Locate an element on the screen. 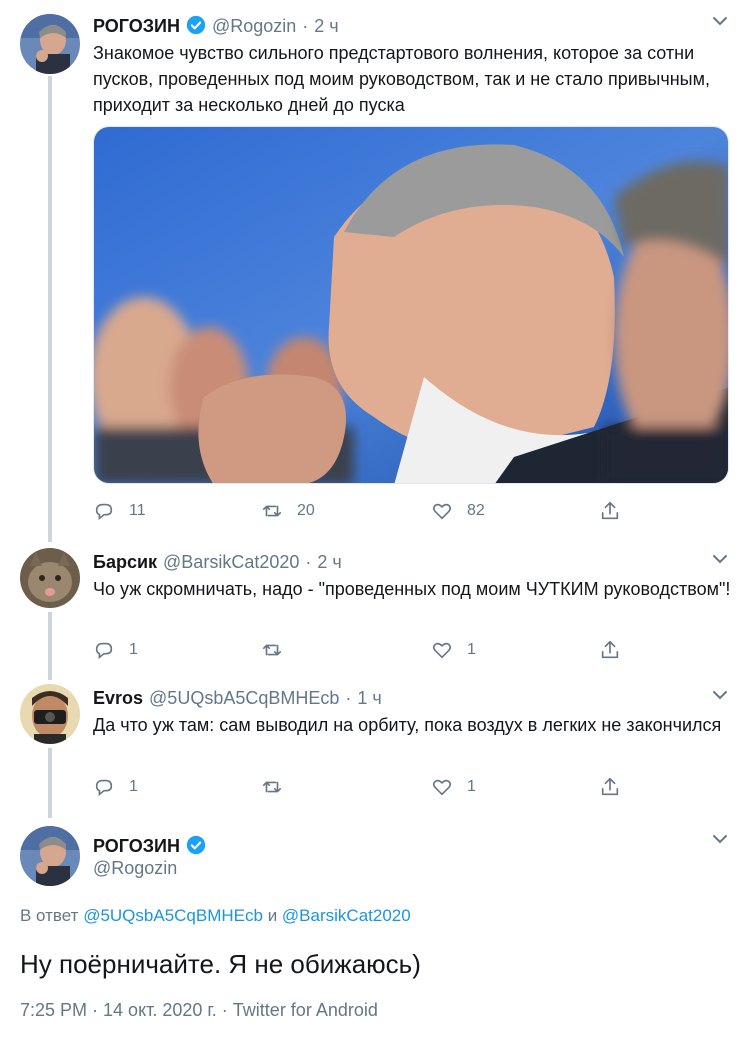  tweet-header: РОГОЗИН is located at coordinates (149, 844).